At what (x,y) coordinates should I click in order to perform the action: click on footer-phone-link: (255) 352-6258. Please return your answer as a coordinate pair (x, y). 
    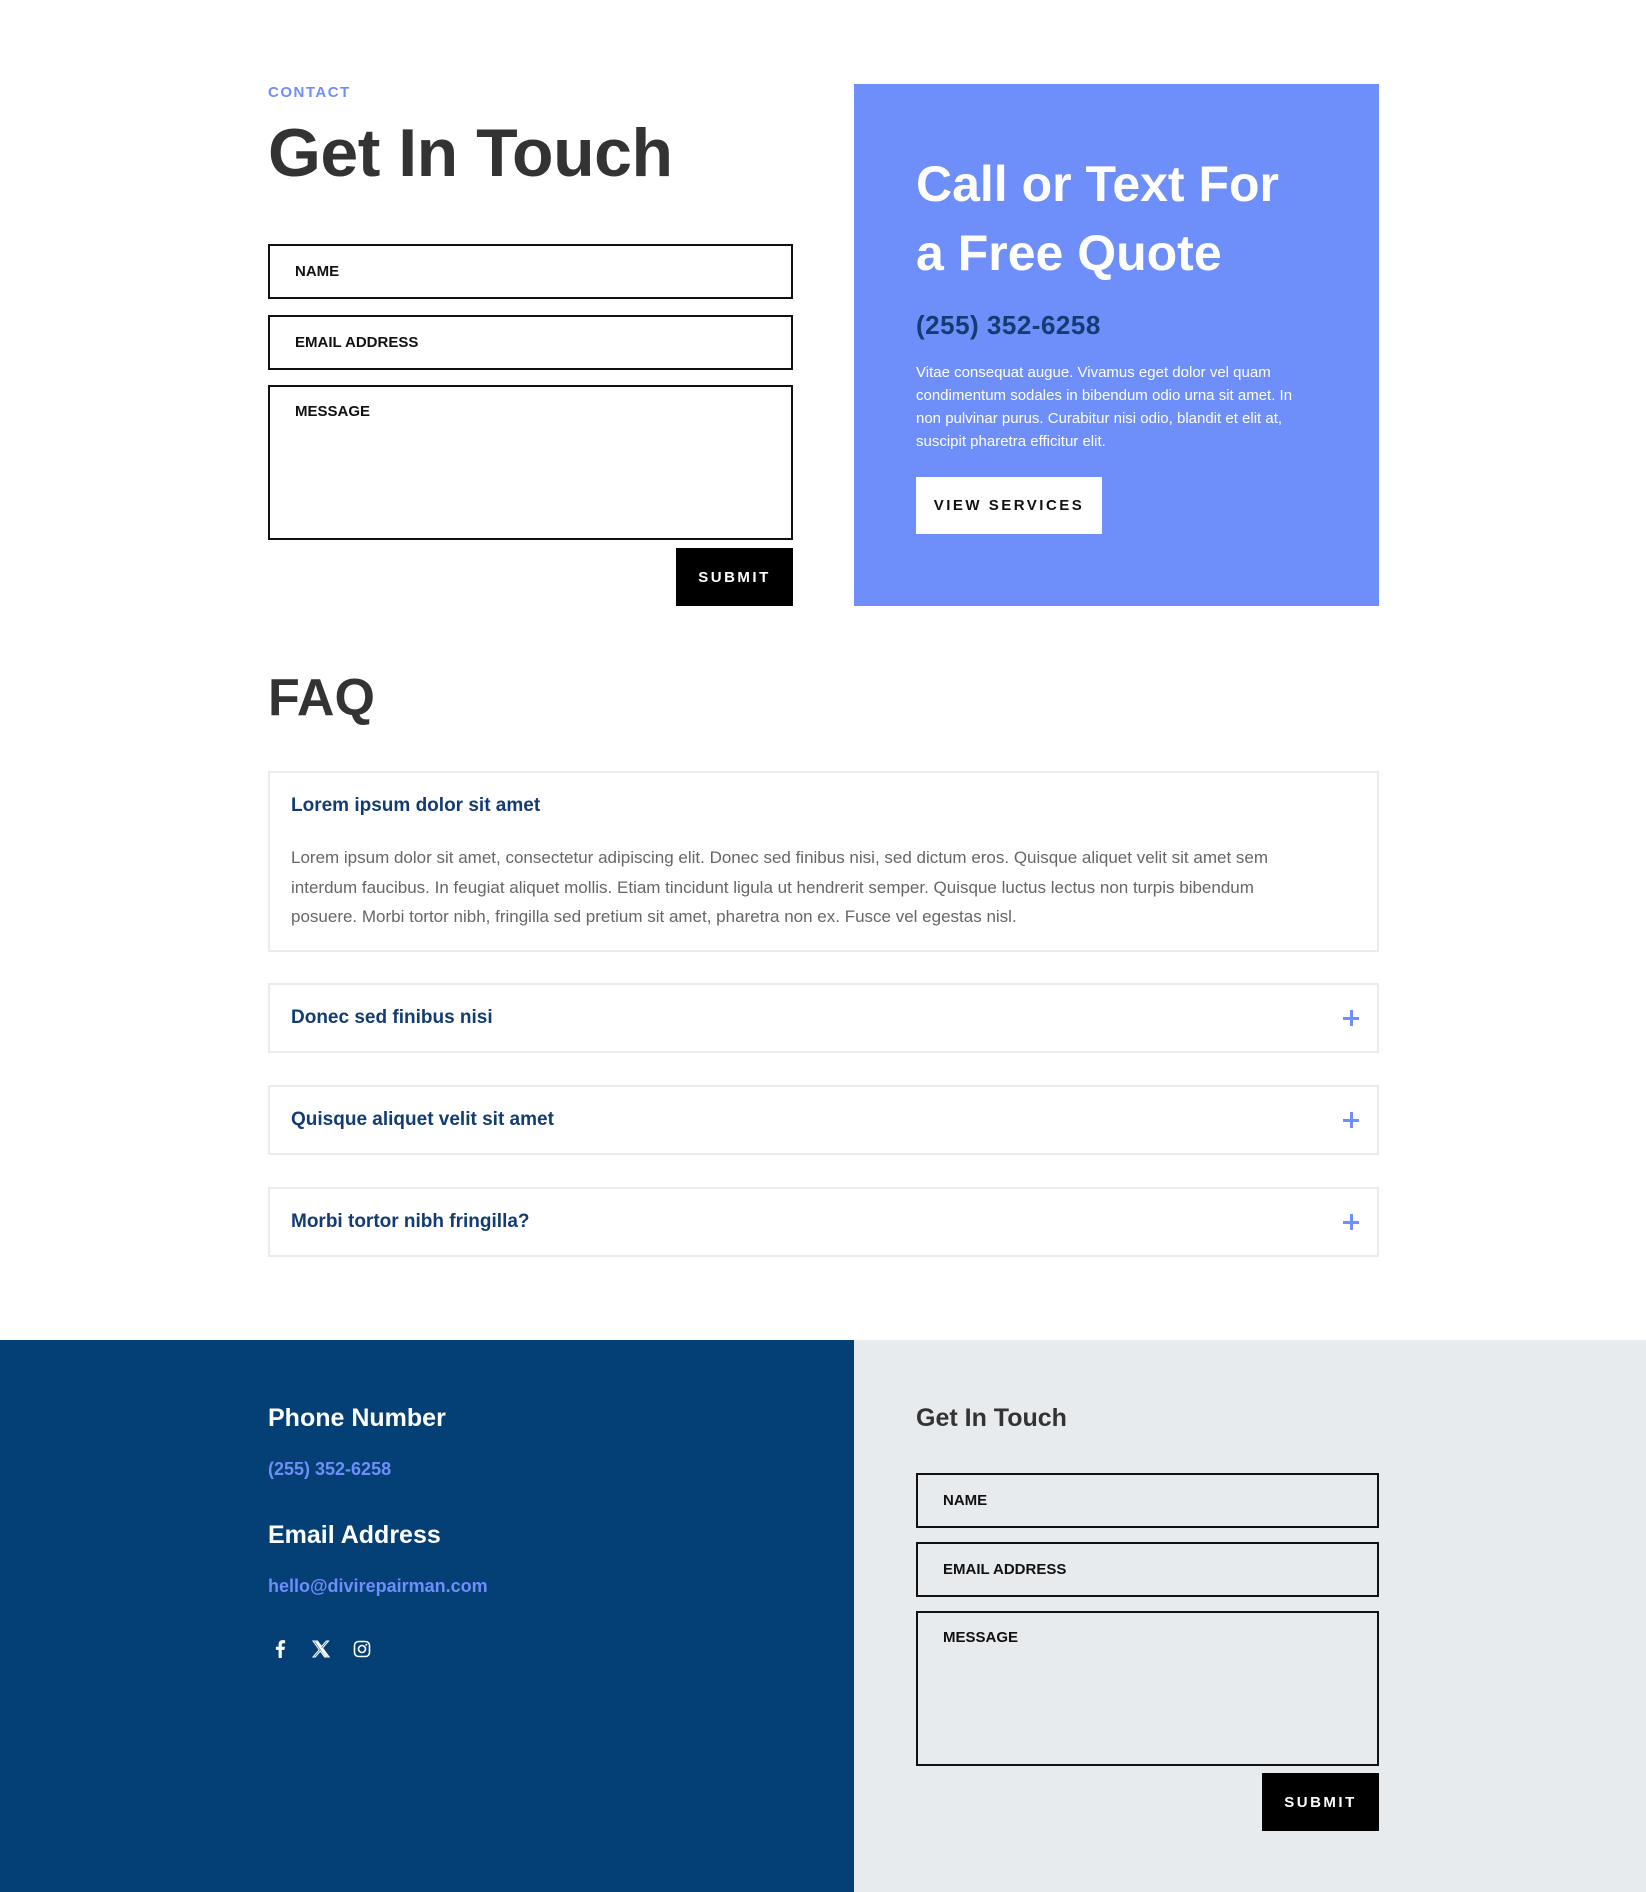
    Looking at the image, I should click on (329, 1469).